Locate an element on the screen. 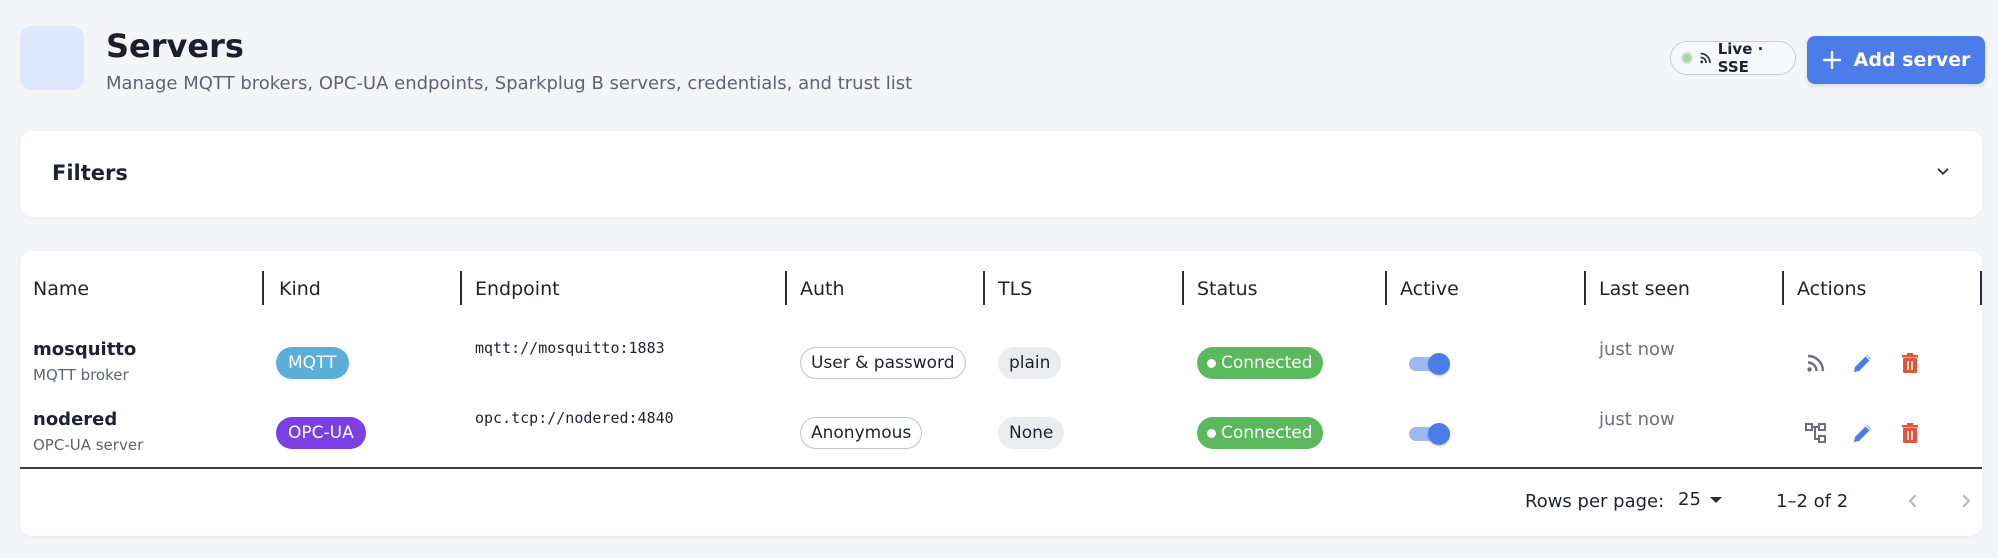  previous-page-button is located at coordinates (1913, 501).